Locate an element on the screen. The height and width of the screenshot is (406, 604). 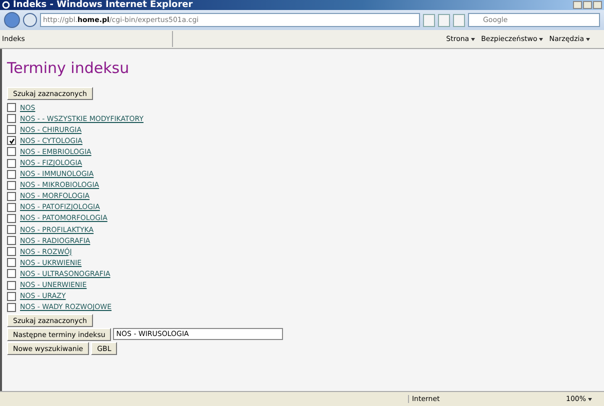
close-button is located at coordinates (597, 5).